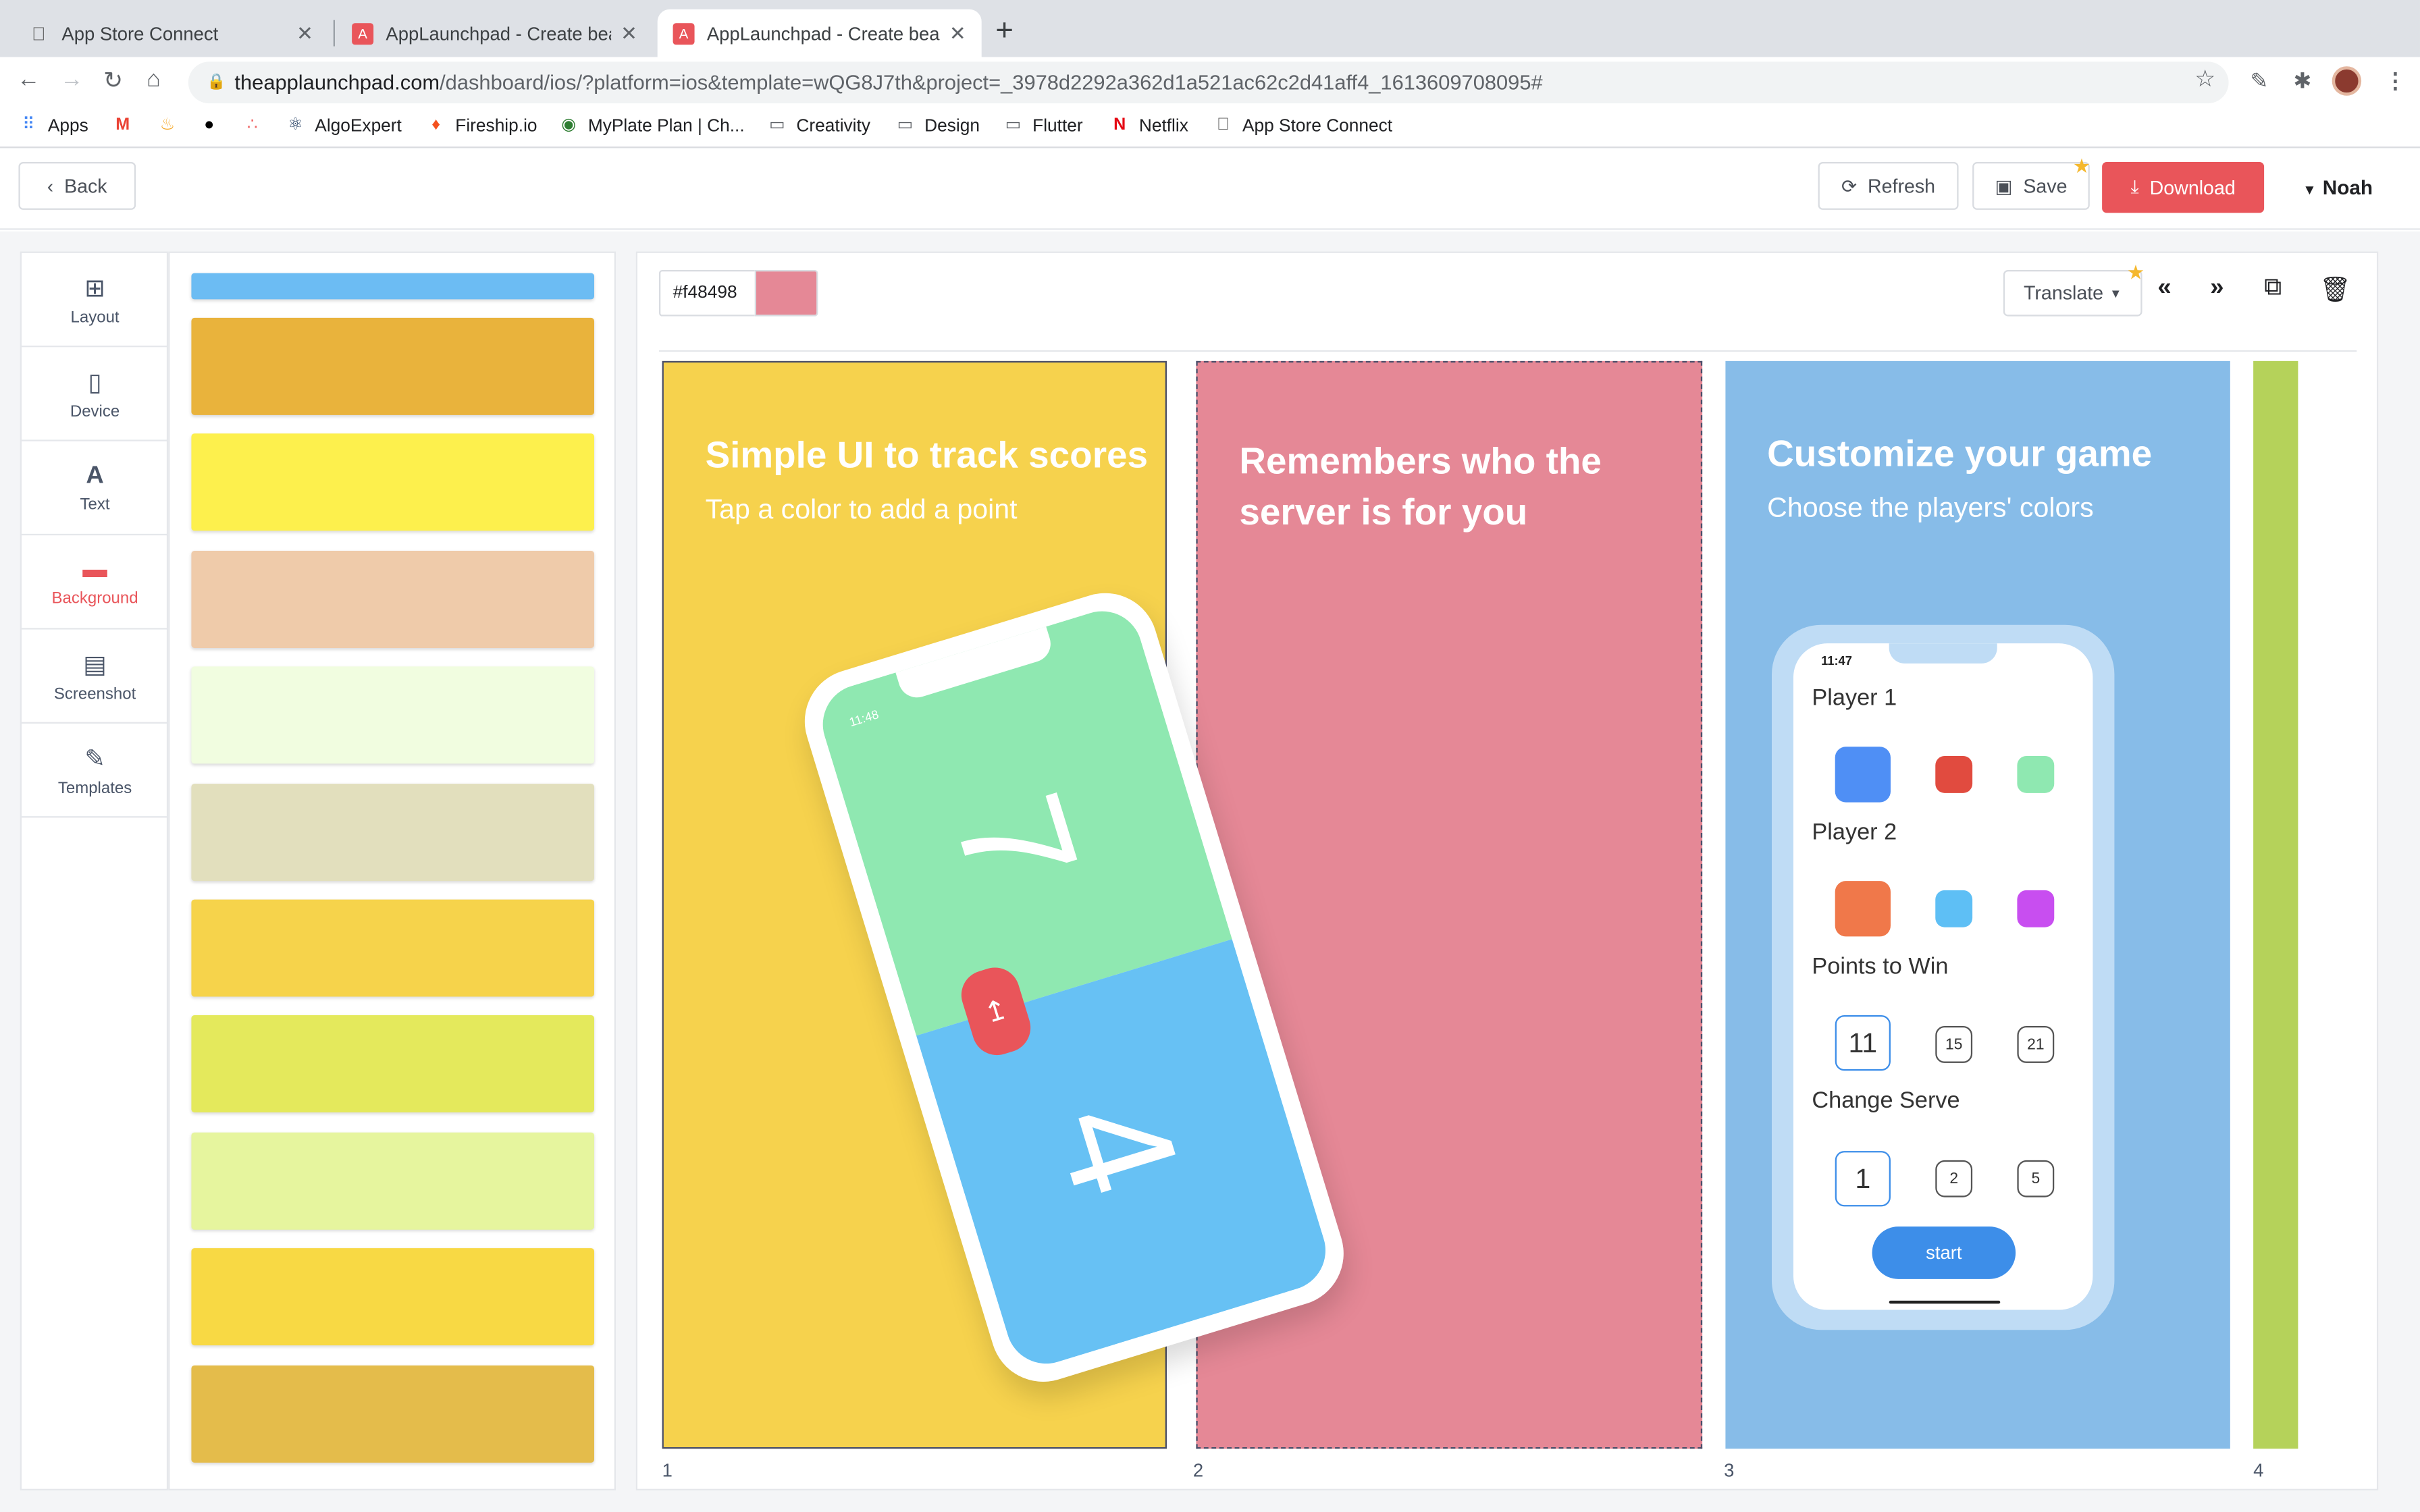 The width and height of the screenshot is (2420, 1512). I want to click on bookmark-label: App Store Connect, so click(1317, 125).